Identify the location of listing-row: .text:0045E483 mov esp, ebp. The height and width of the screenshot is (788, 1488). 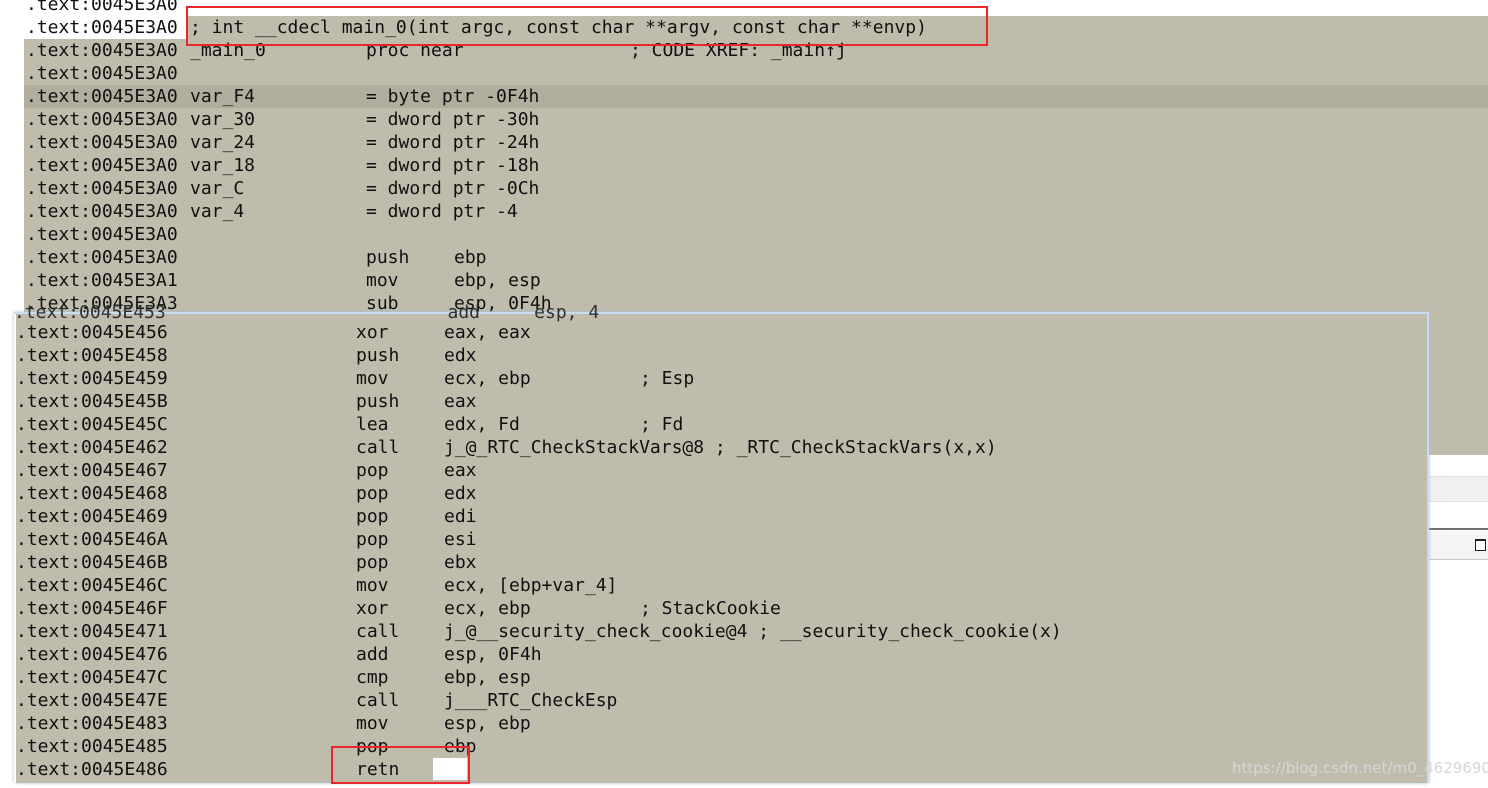
(720, 723).